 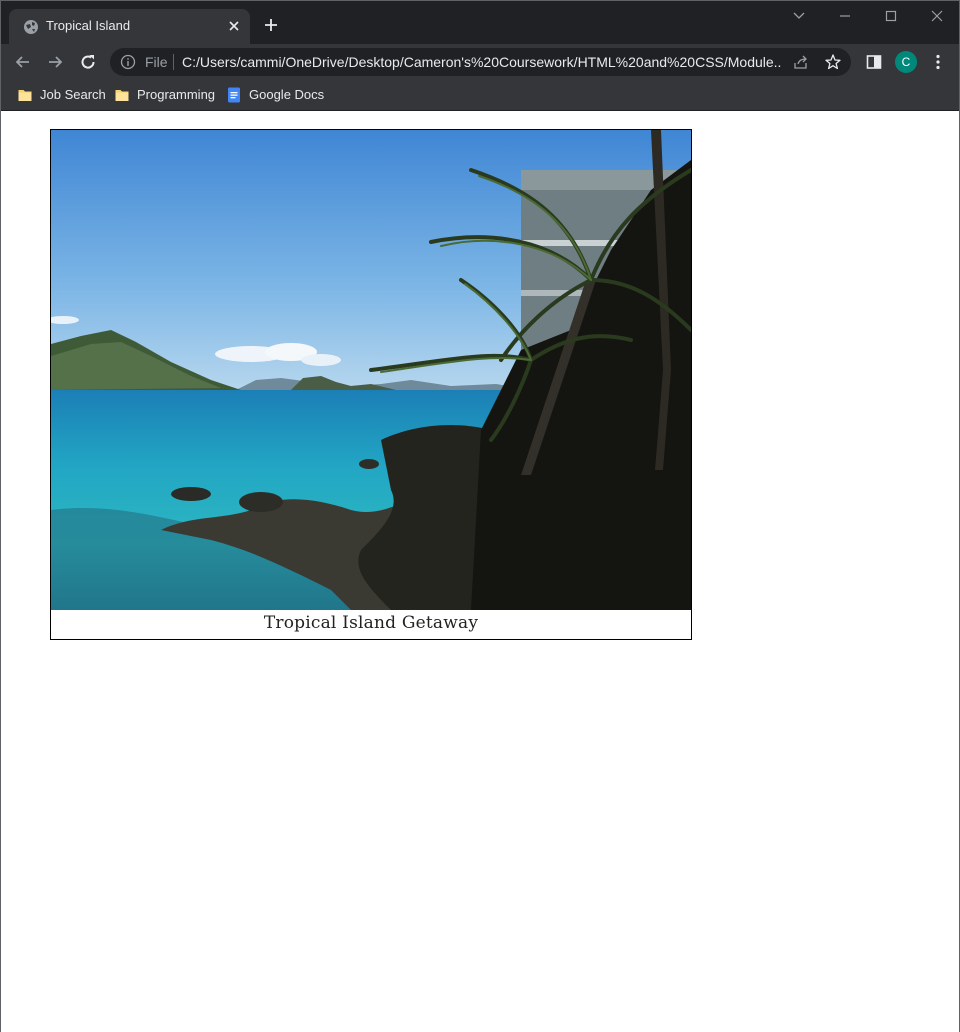 I want to click on bookmark-programming: Programming, so click(x=165, y=95).